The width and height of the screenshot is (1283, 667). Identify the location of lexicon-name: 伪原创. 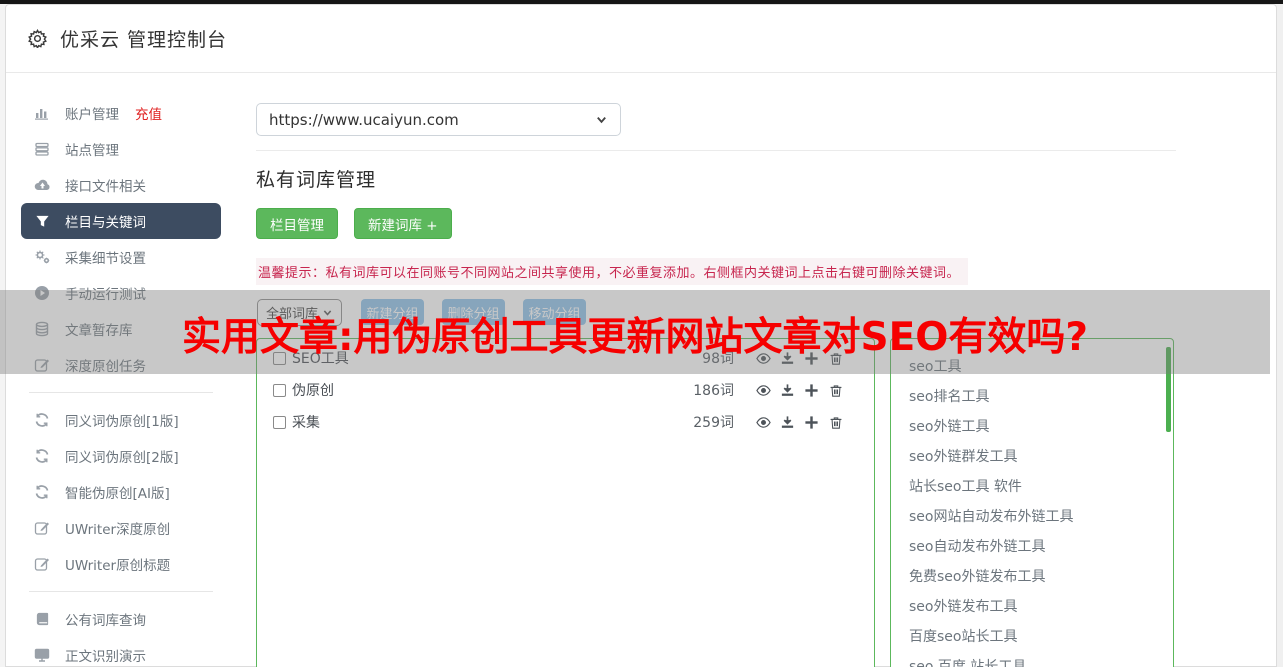
(313, 391).